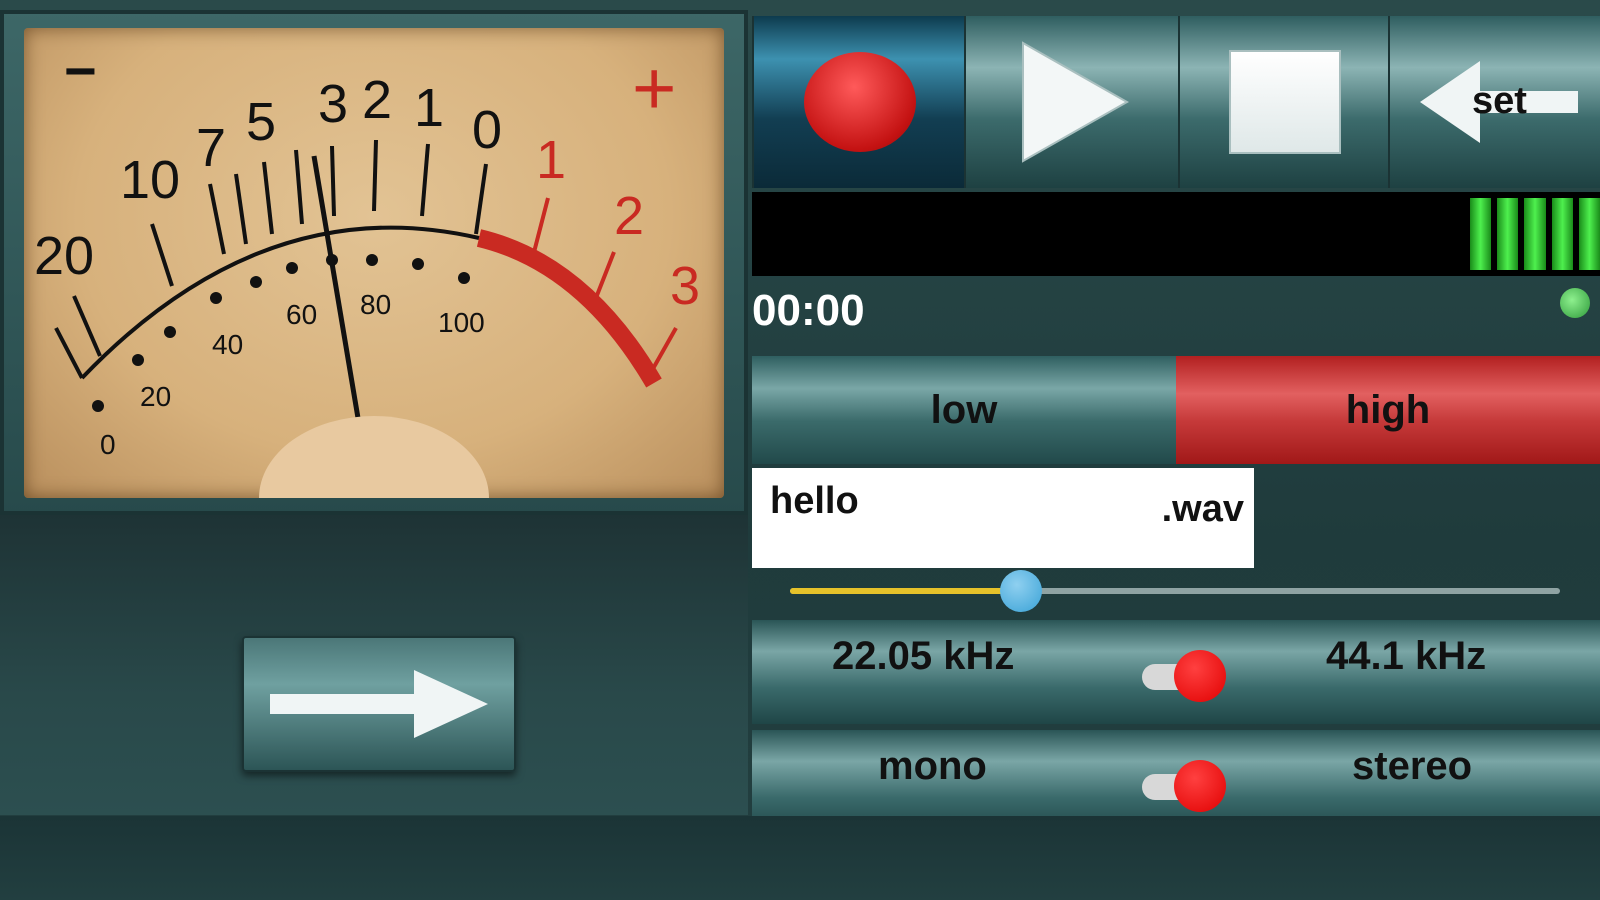  What do you see at coordinates (551, 160) in the screenshot?
I see `db-label-red: 1` at bounding box center [551, 160].